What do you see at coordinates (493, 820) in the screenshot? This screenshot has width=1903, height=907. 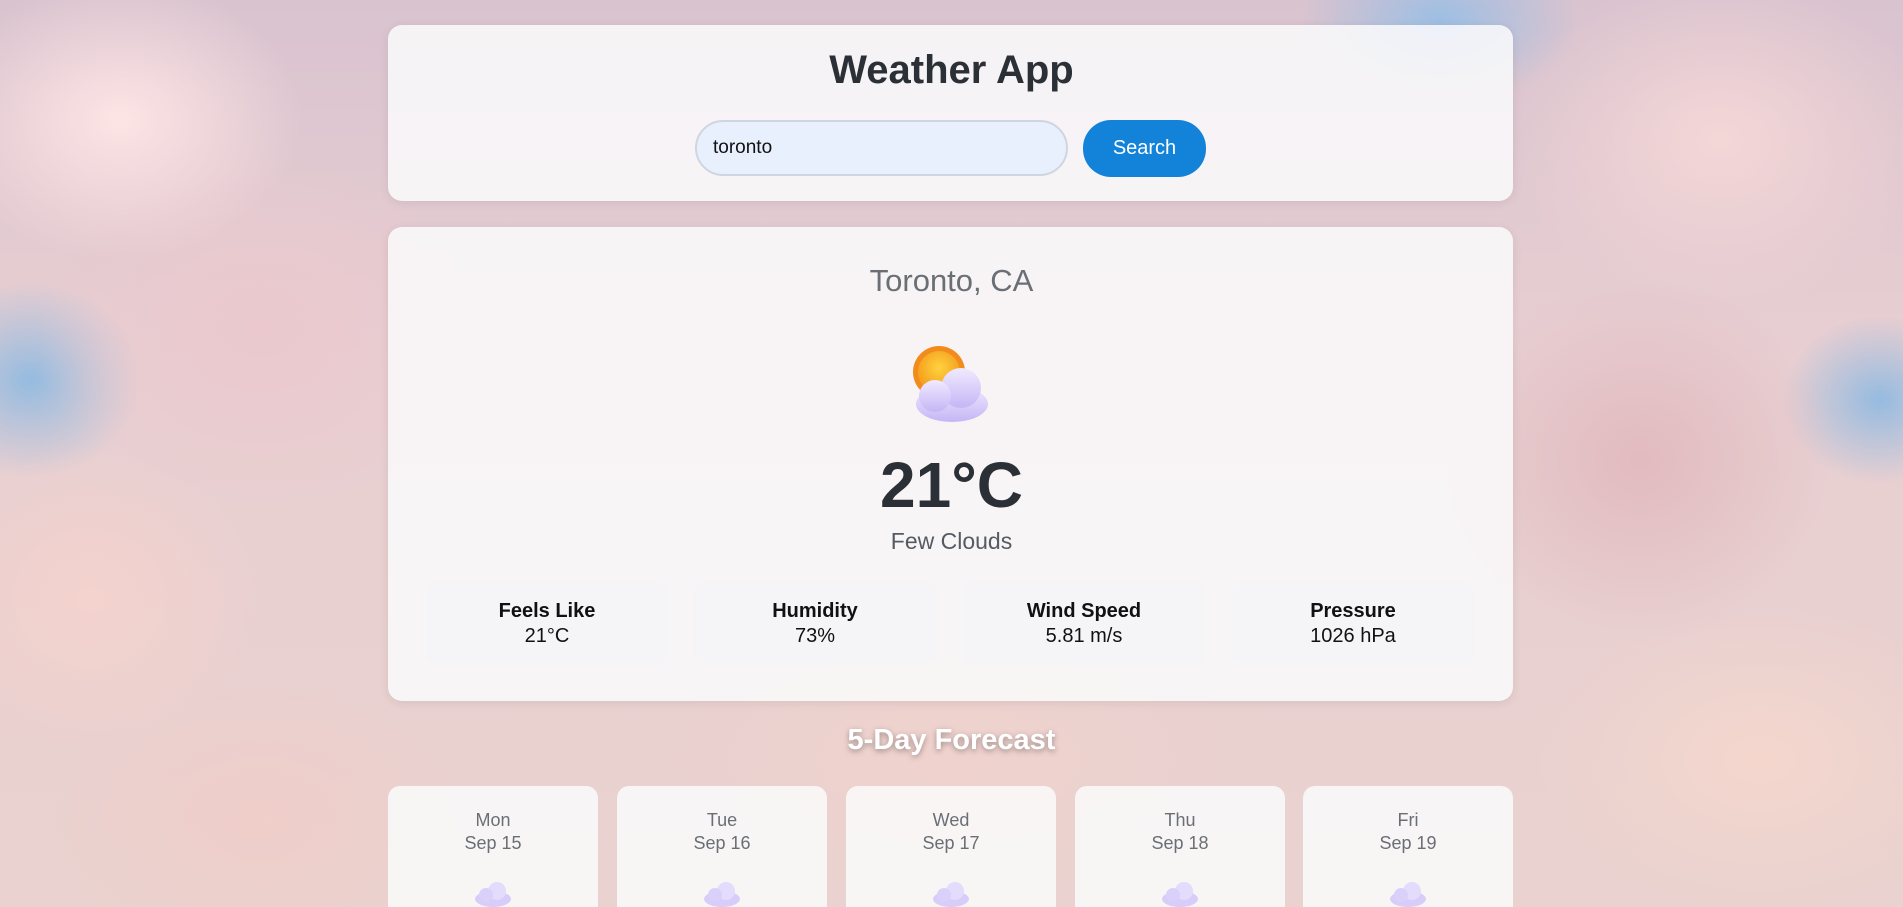 I see `forecast-day: Mon` at bounding box center [493, 820].